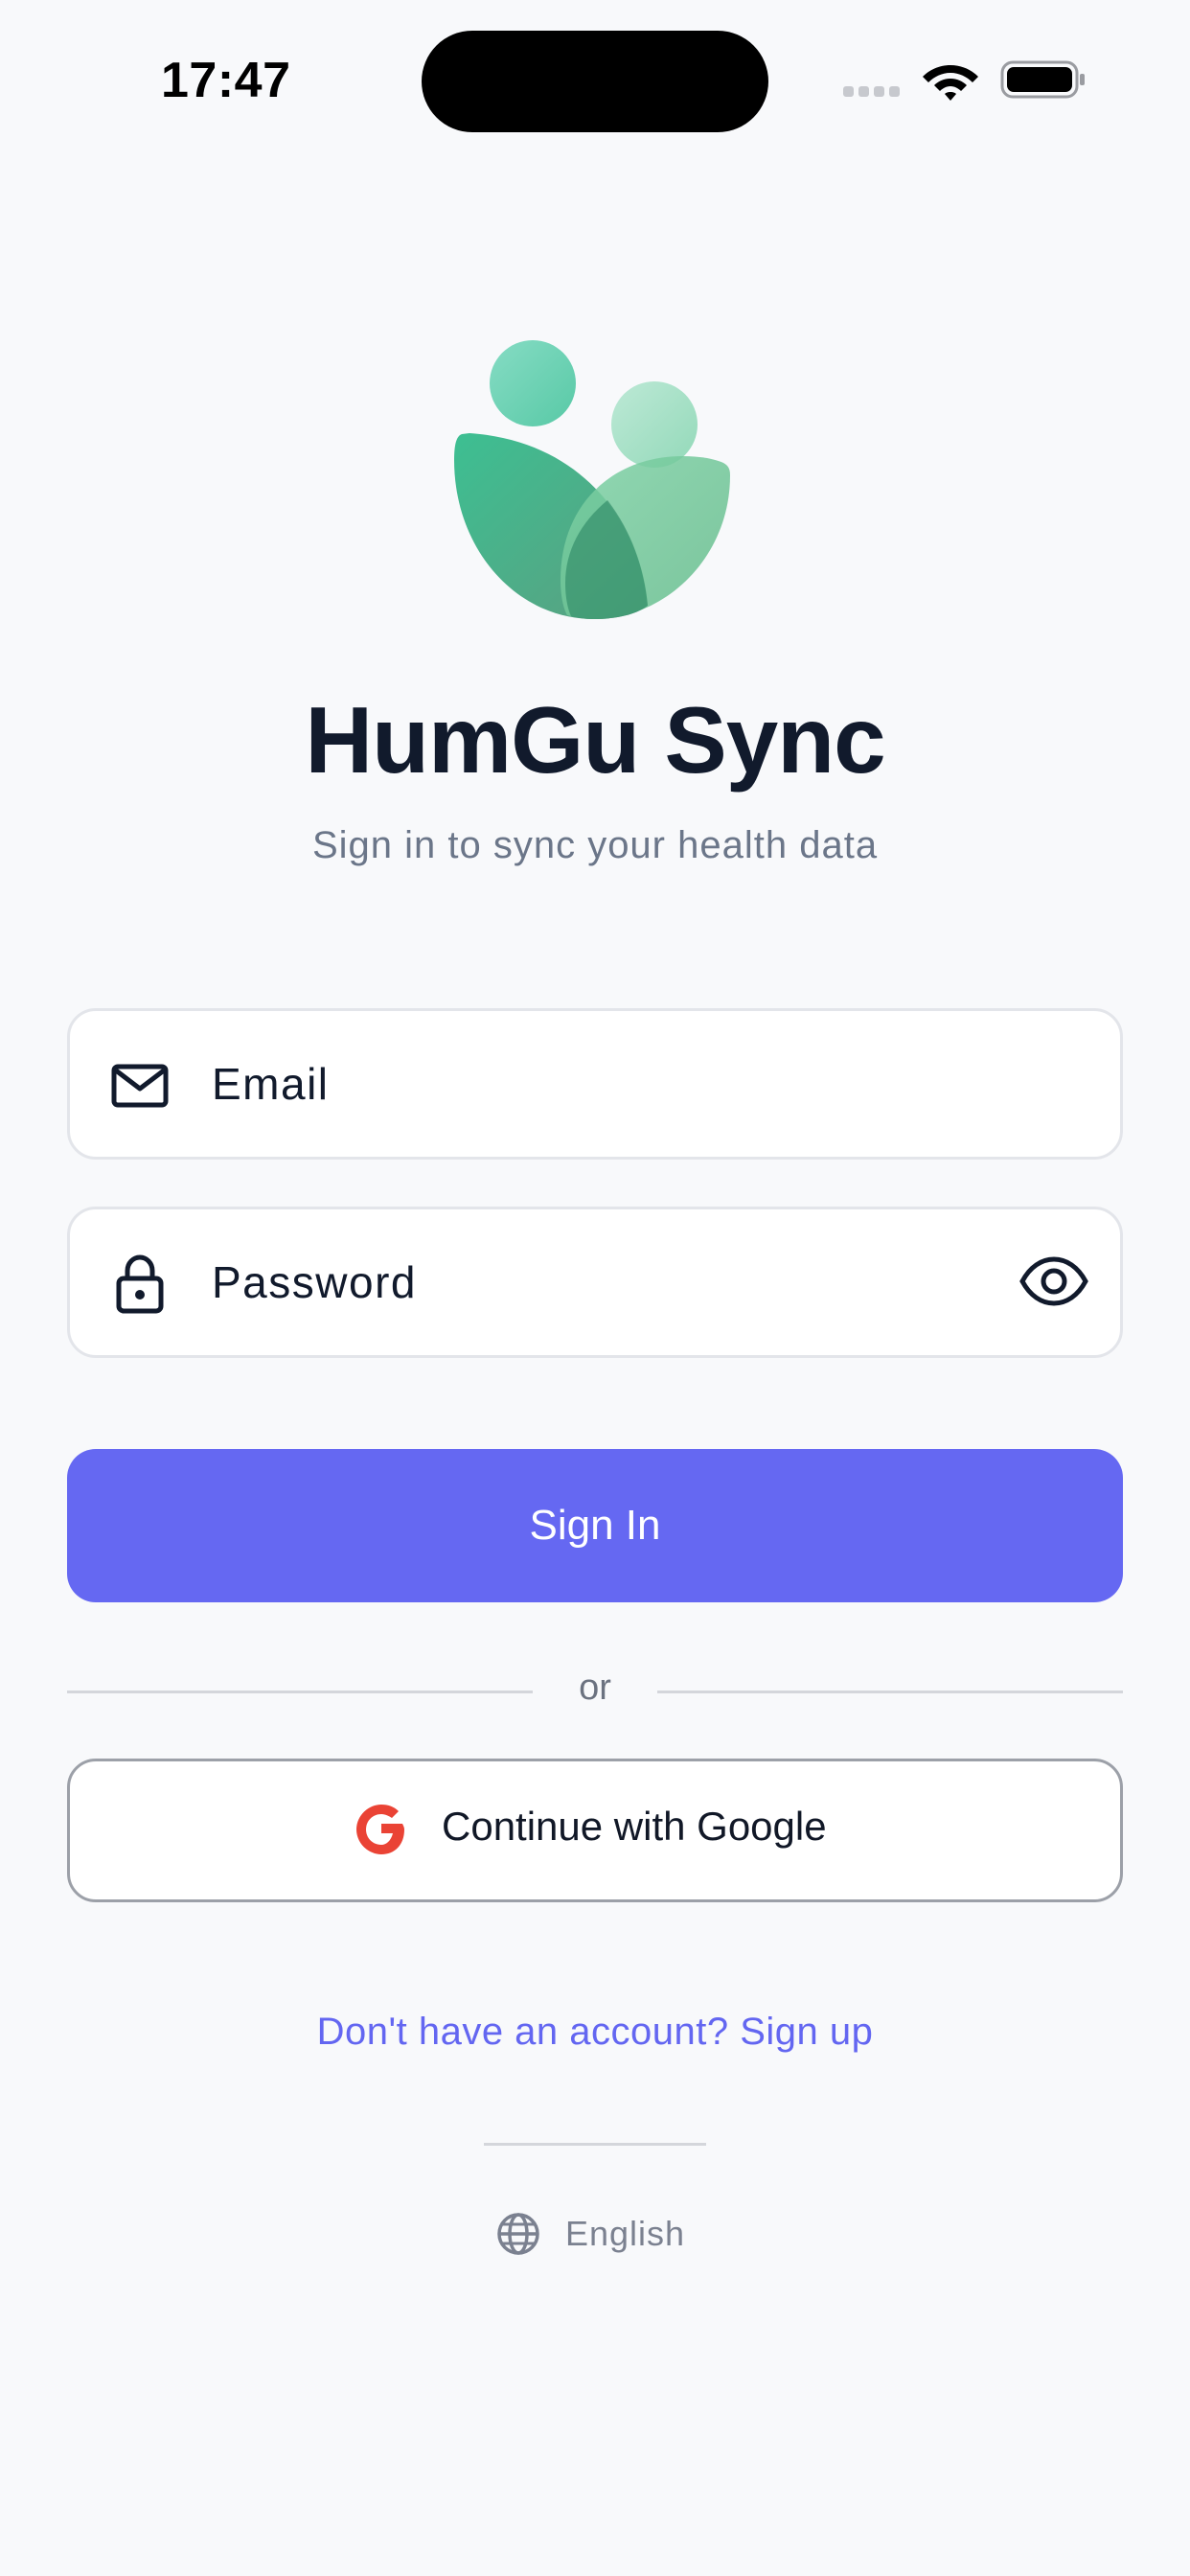 This screenshot has width=1190, height=2576. Describe the element at coordinates (140, 1086) in the screenshot. I see `mail-icon` at that location.